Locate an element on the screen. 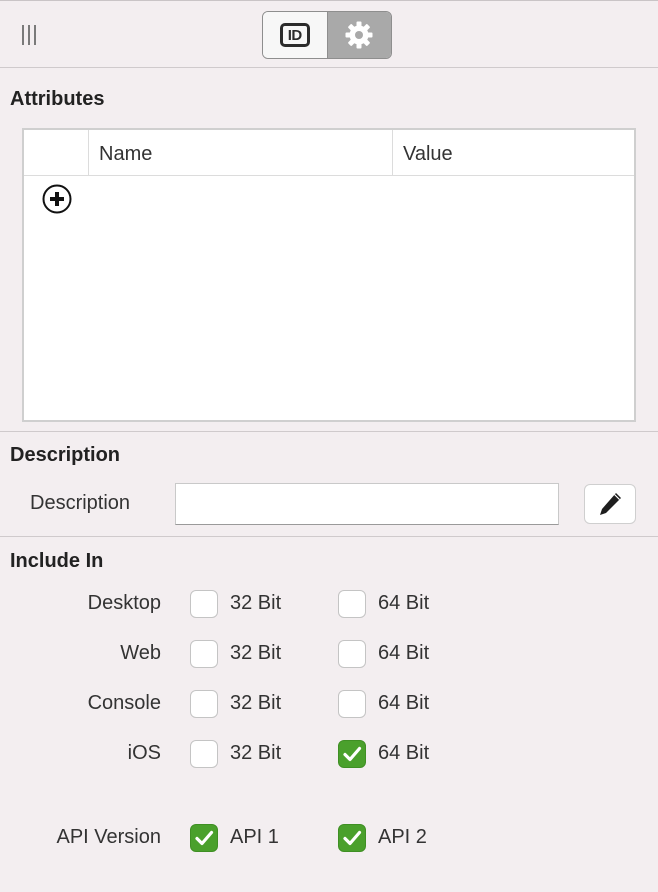 The image size is (658, 892). api-2-checkbox is located at coordinates (352, 838).